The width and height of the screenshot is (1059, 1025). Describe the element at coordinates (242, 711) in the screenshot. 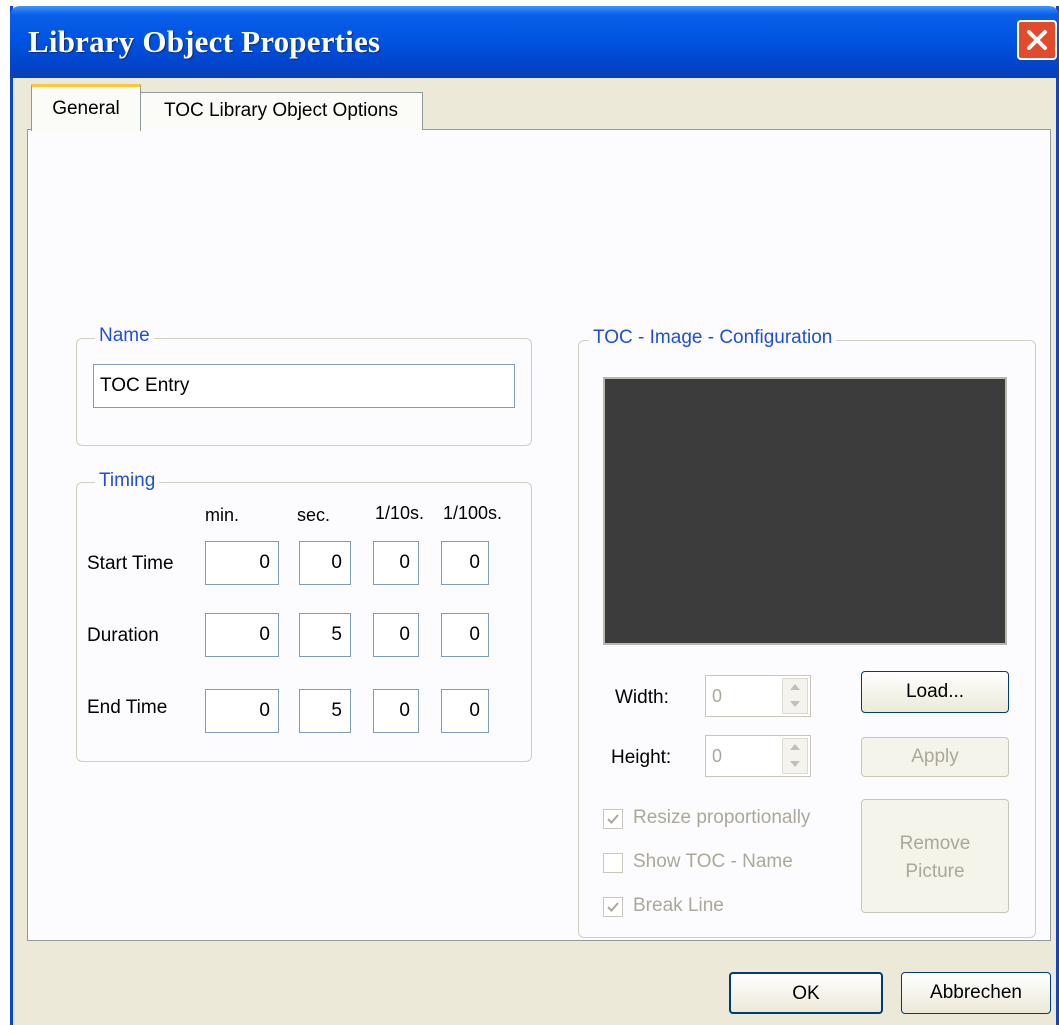

I see `end-time-min-field: 0` at that location.